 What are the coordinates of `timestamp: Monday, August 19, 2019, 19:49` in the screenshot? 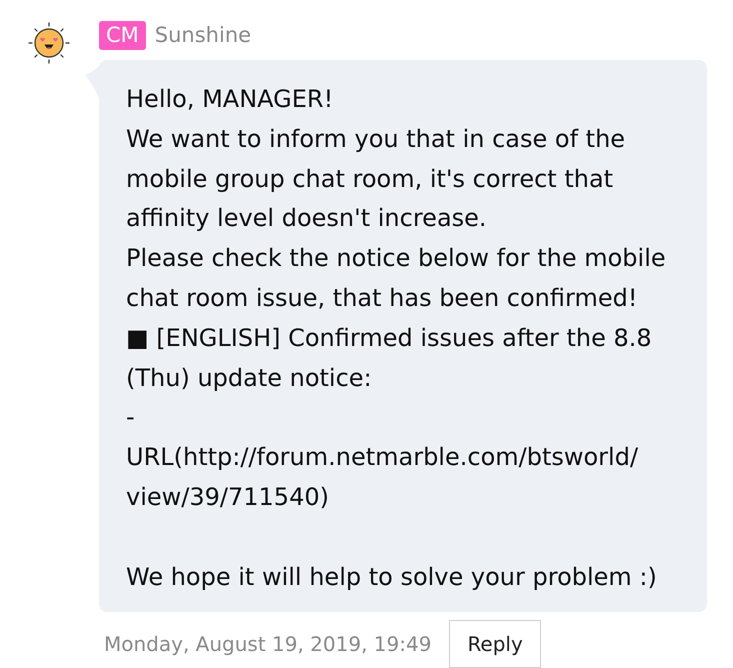 It's located at (268, 644).